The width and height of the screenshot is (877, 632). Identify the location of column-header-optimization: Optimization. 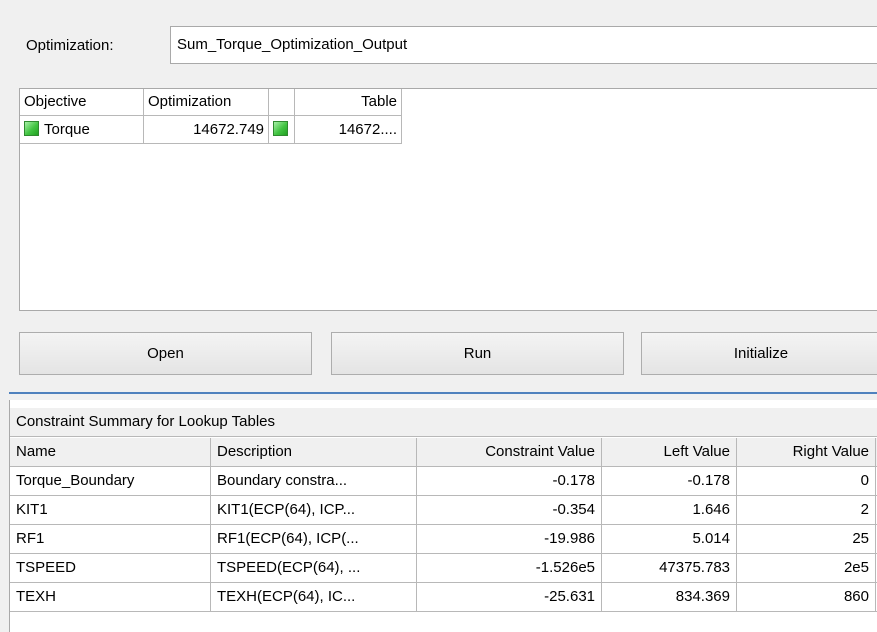
(206, 102).